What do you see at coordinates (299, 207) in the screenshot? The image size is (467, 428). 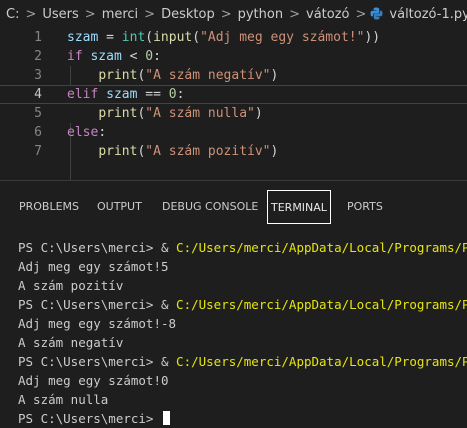 I see `tab-terminal: TERMINAL` at bounding box center [299, 207].